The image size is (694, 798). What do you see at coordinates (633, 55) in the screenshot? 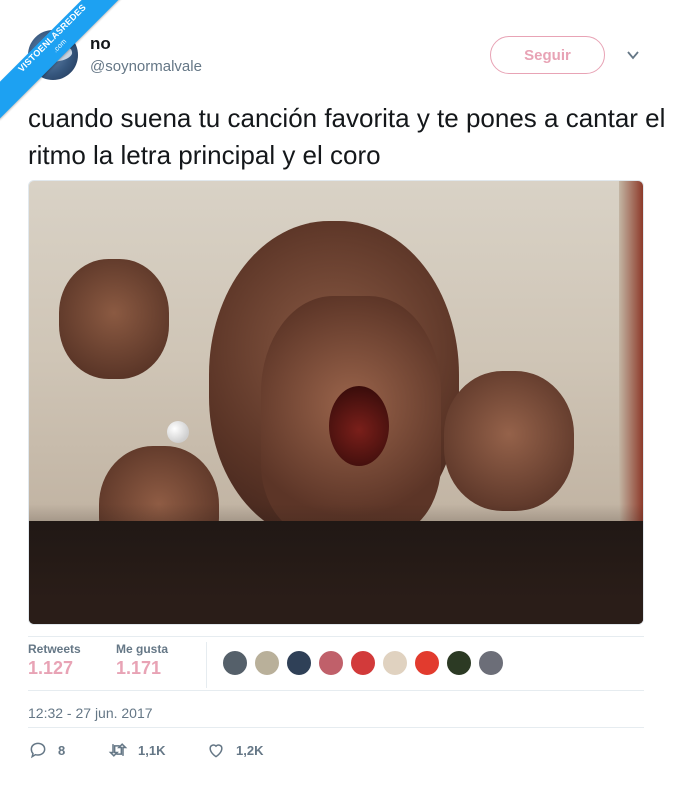
I see `chevron-down-icon` at bounding box center [633, 55].